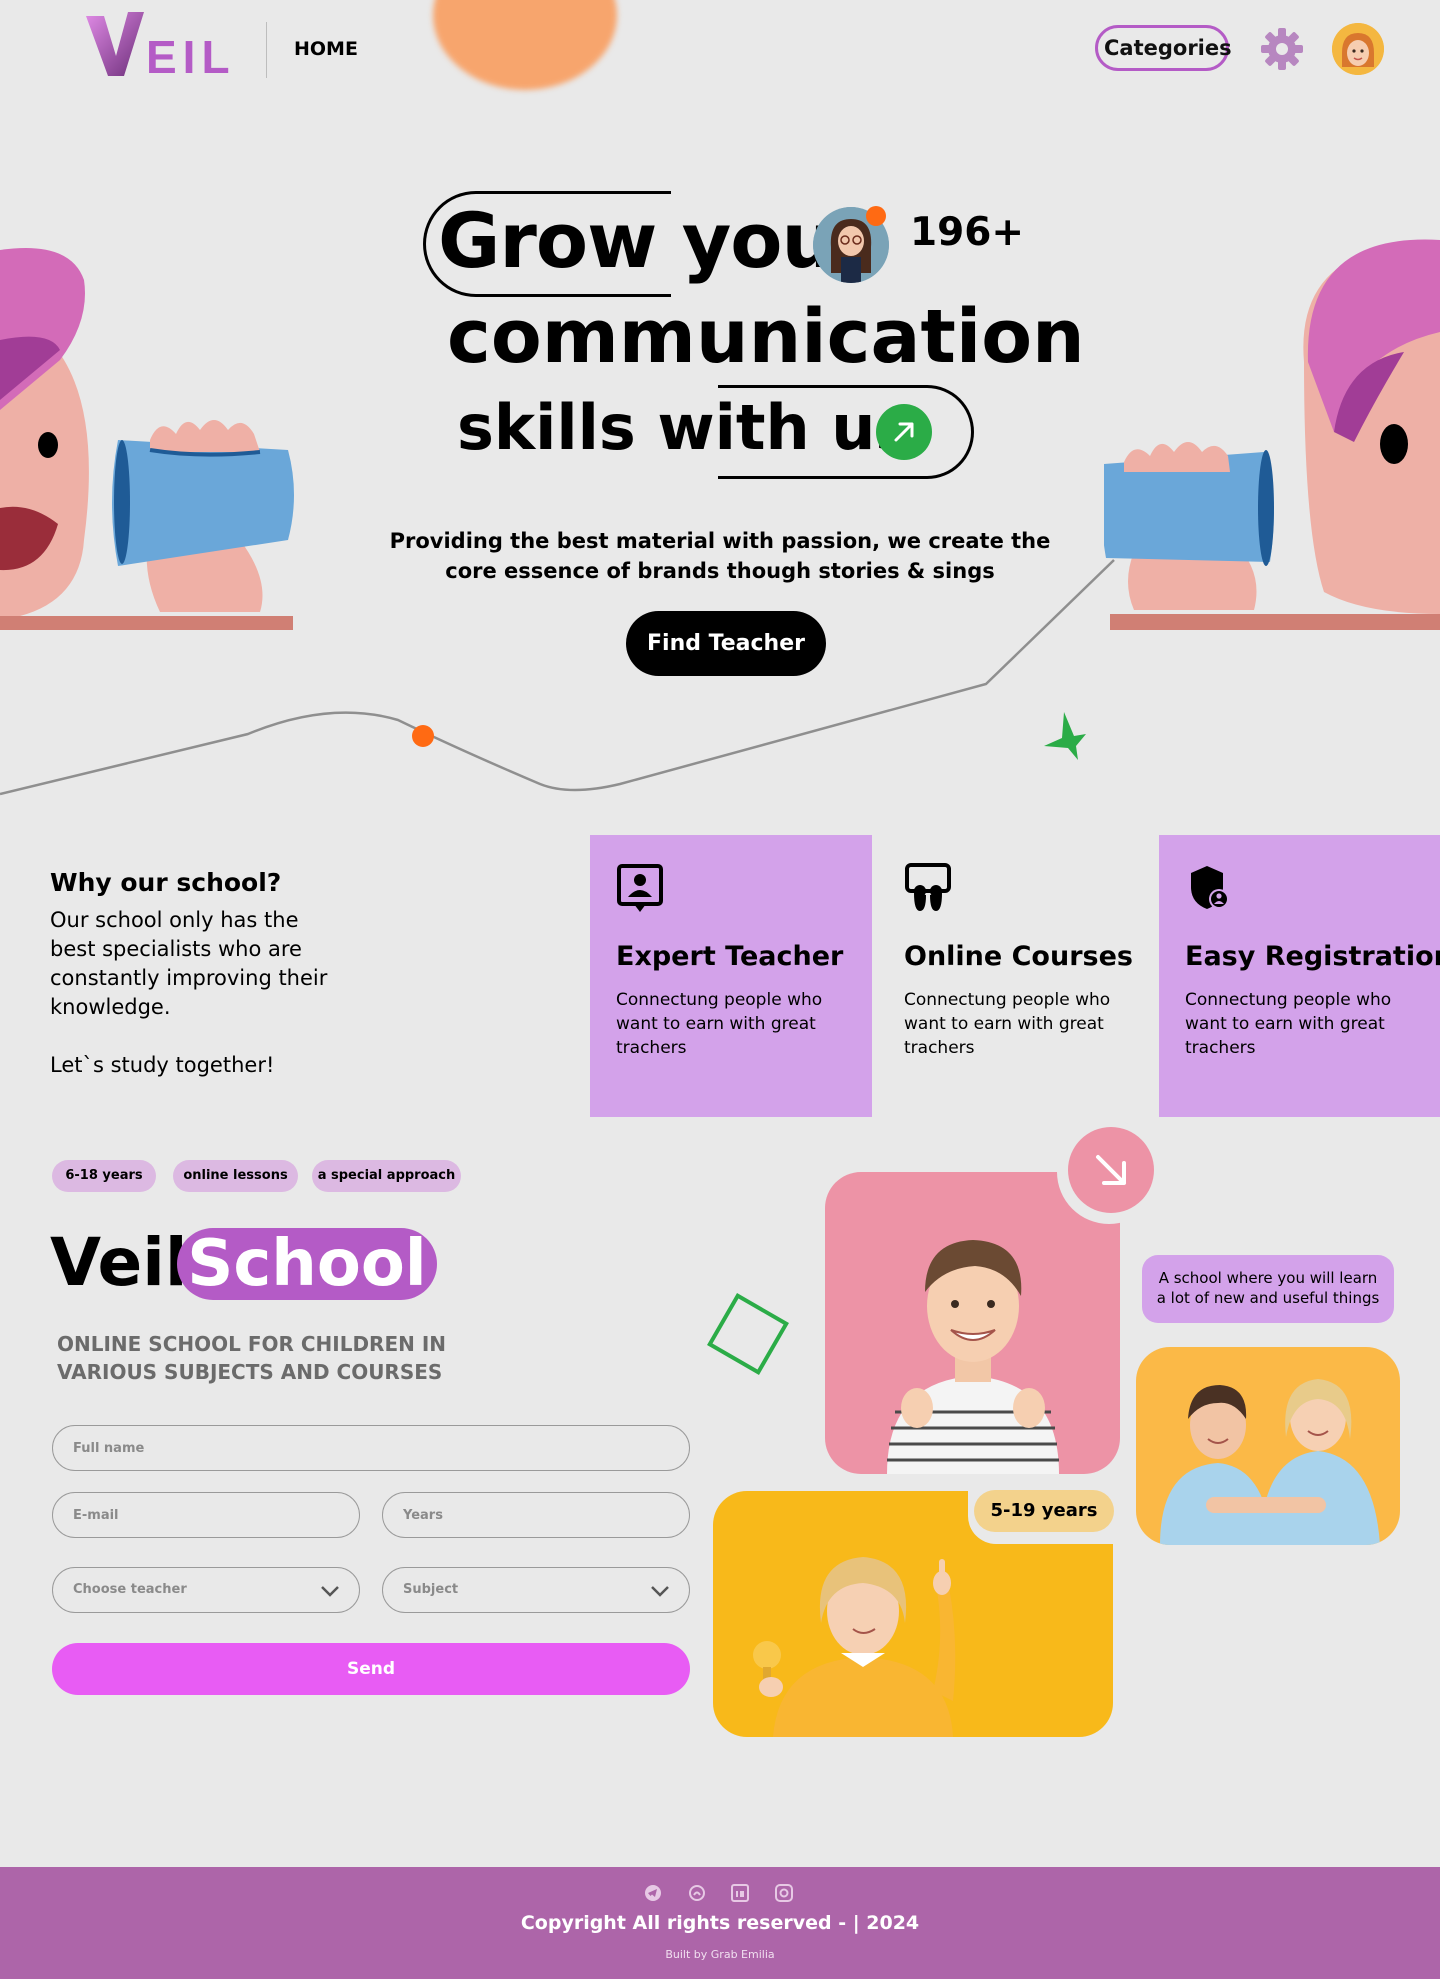 This screenshot has height=1979, width=1440. Describe the element at coordinates (386, 1176) in the screenshot. I see `tag-special-approach: a special approach` at that location.